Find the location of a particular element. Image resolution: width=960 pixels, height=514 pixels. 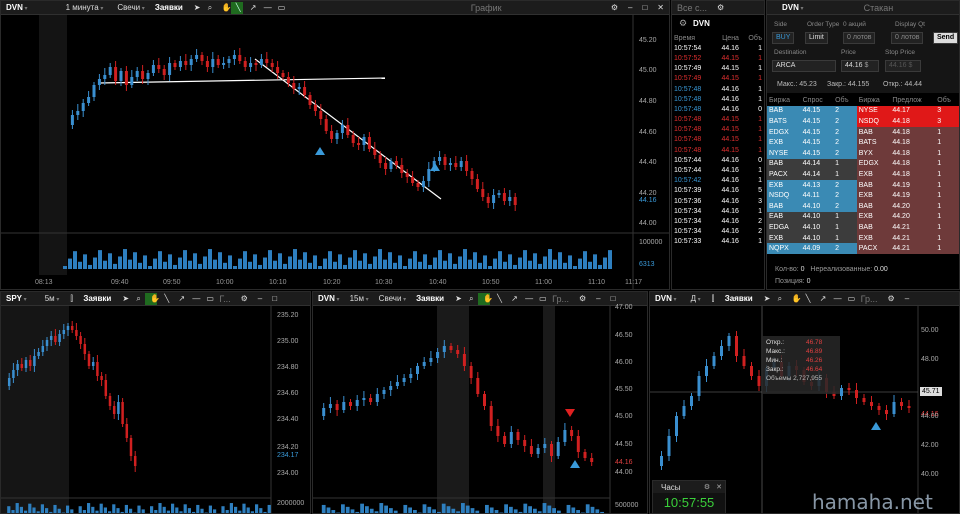

trendline-icon: ╲ is located at coordinates (498, 299).